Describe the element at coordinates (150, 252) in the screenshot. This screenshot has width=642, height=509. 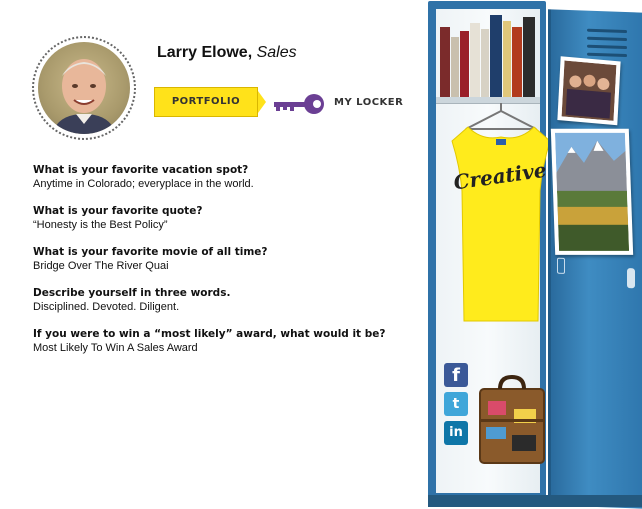
I see `qa-question: What is your favorite movie of all time?` at that location.